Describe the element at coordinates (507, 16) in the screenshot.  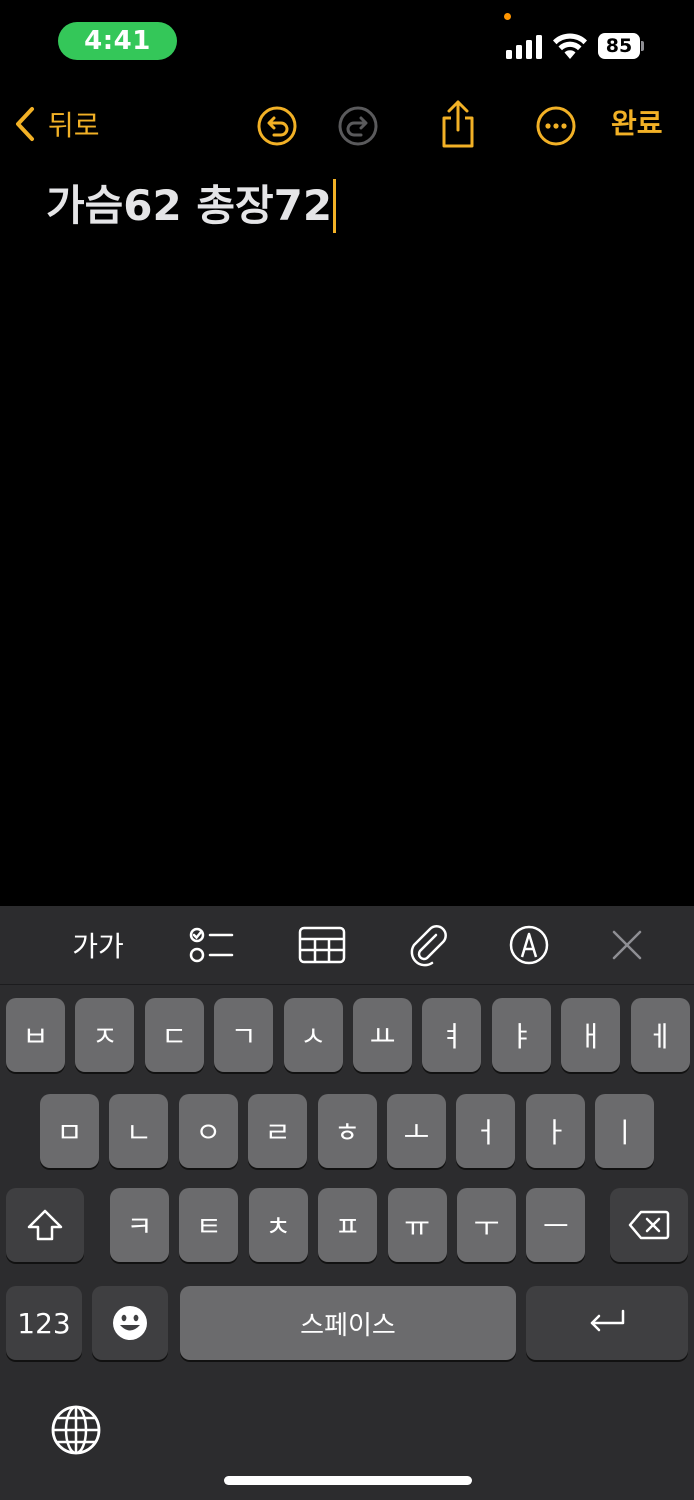
I see `camera-indicator-icon` at that location.